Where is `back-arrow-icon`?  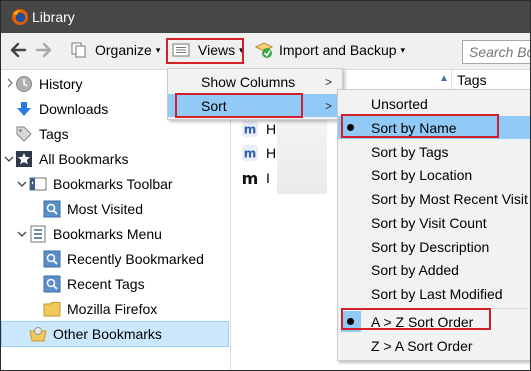 back-arrow-icon is located at coordinates (18, 50).